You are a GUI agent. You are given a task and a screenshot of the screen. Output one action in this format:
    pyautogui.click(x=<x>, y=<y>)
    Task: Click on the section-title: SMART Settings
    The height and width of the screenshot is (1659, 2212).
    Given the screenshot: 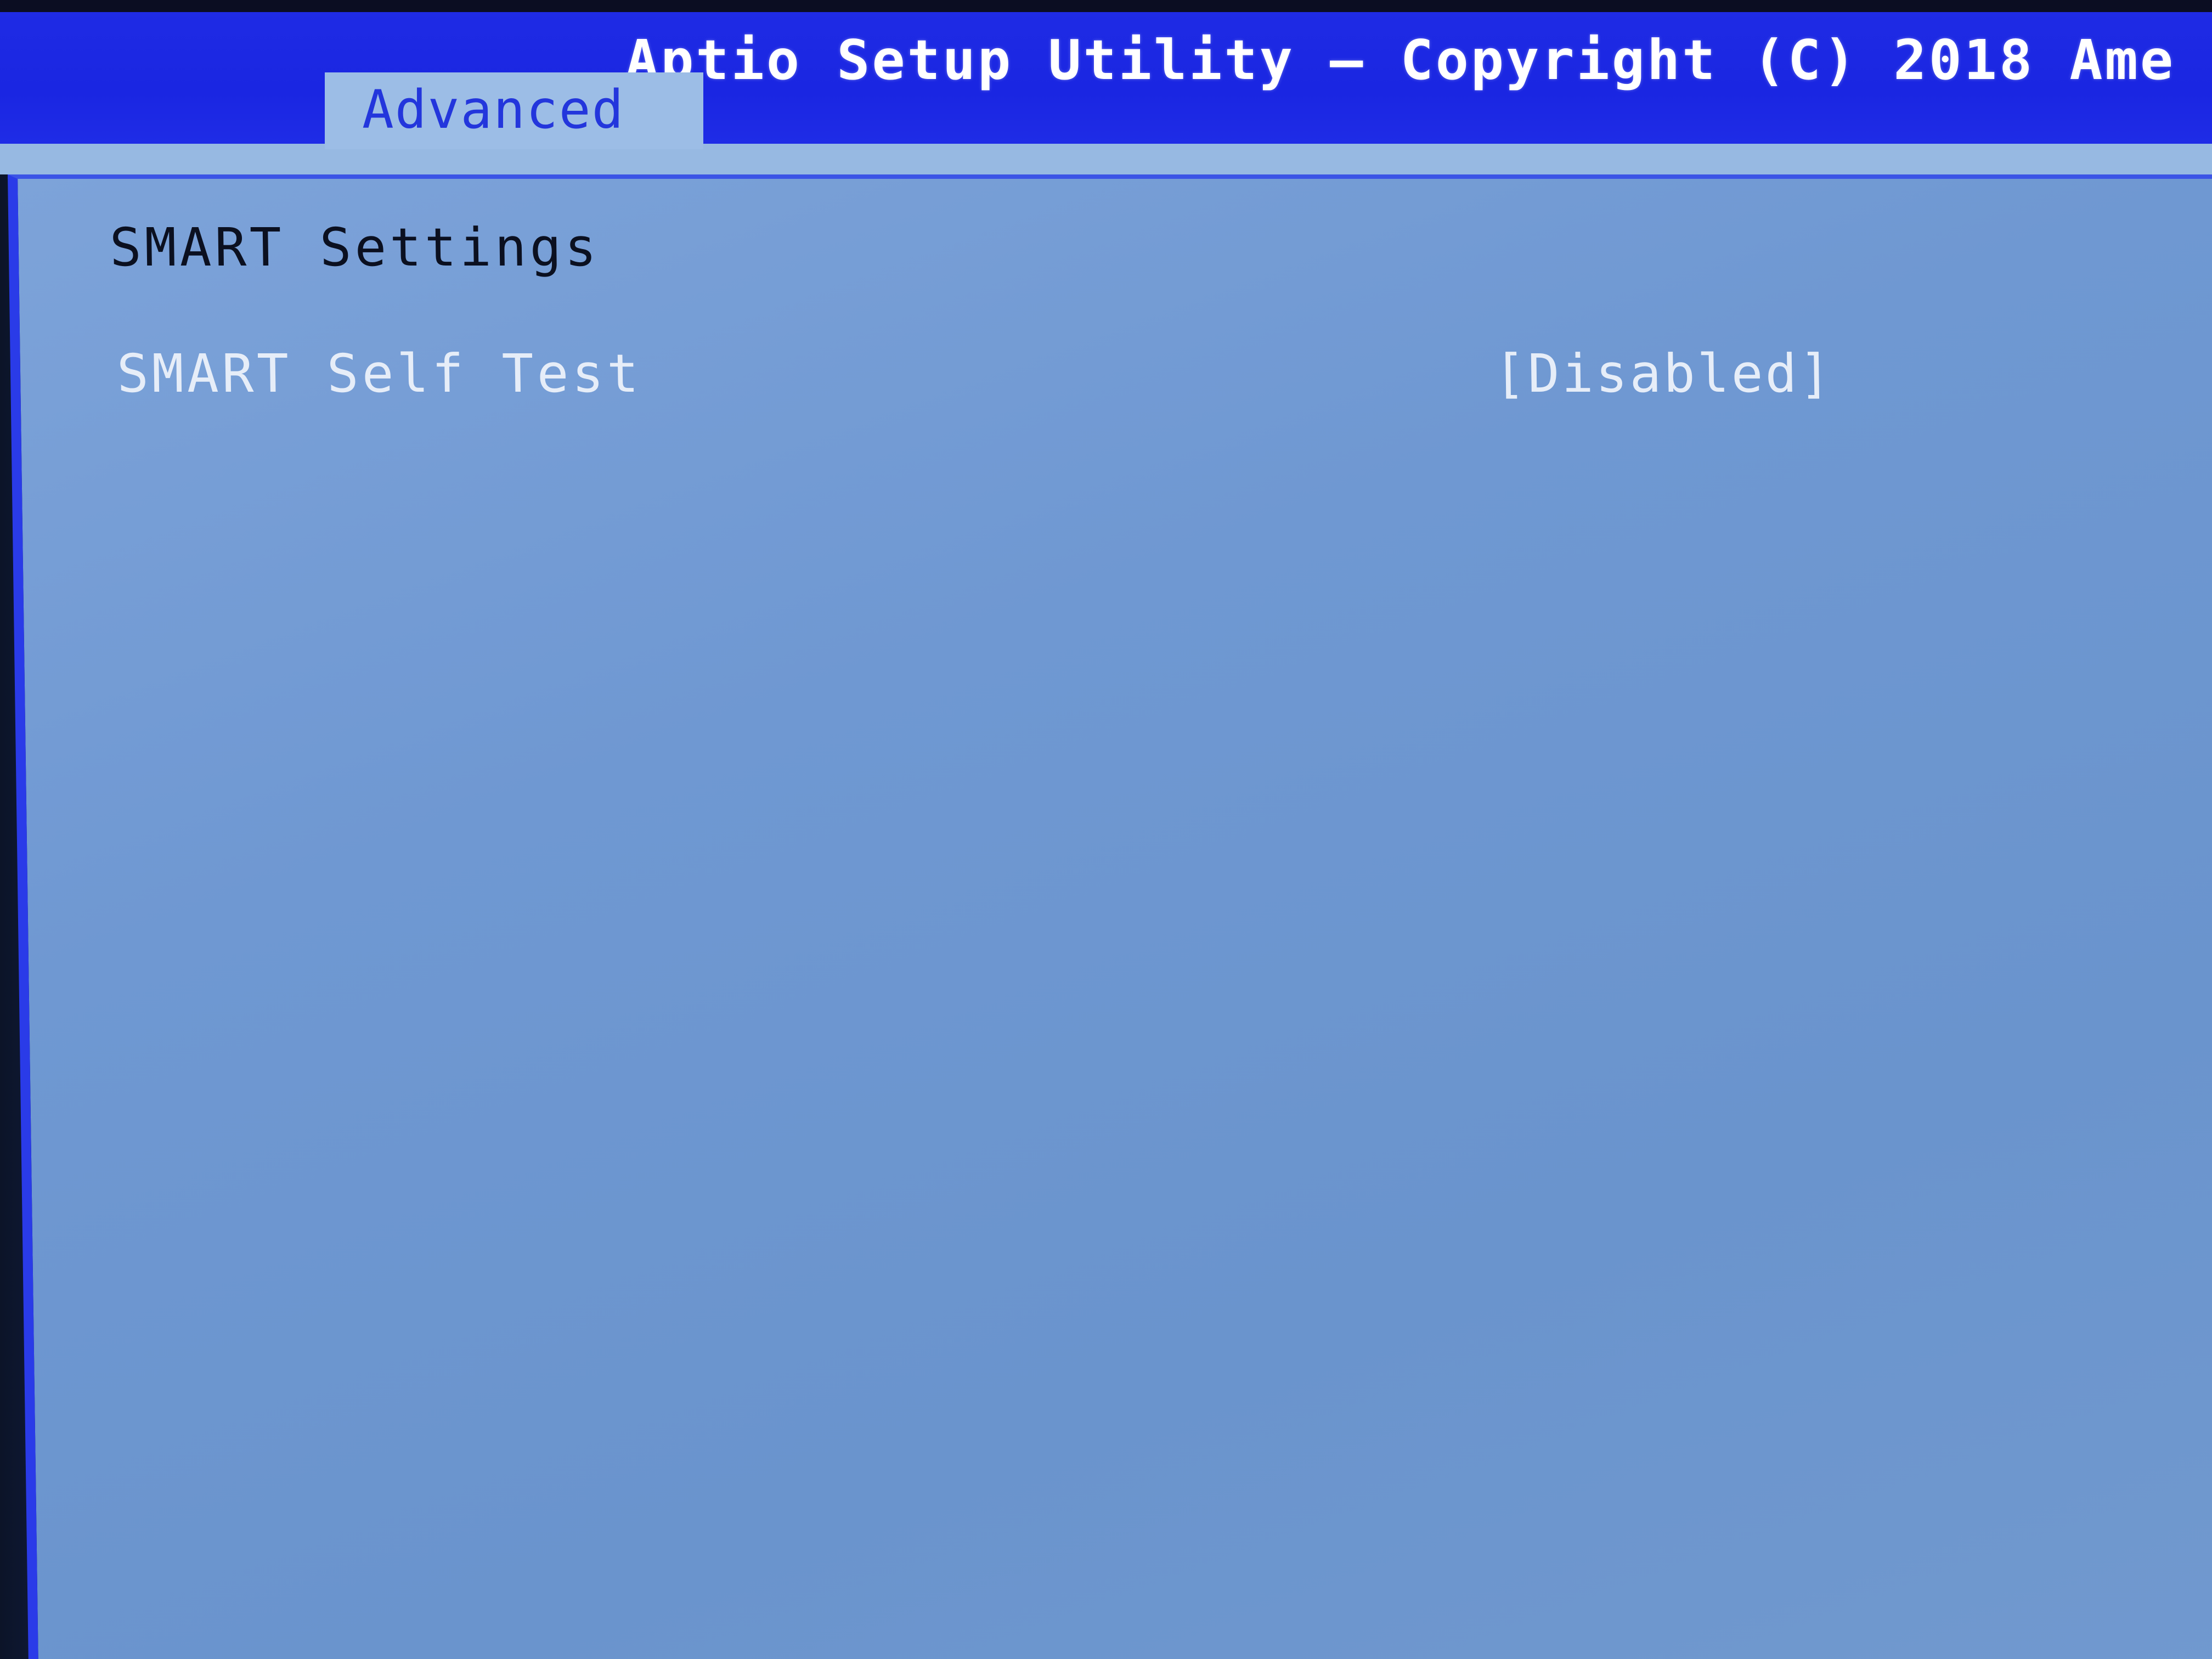 What is the action you would take?
    pyautogui.click(x=355, y=247)
    